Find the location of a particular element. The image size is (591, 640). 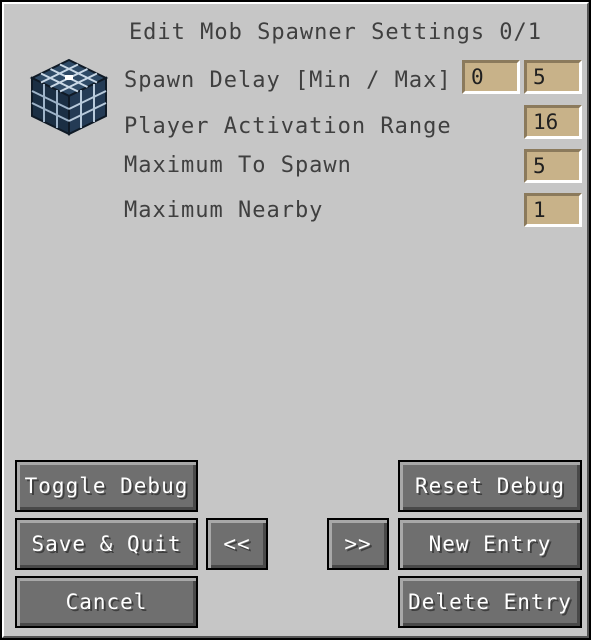

maximum-nearby-field: 1 is located at coordinates (553, 210).